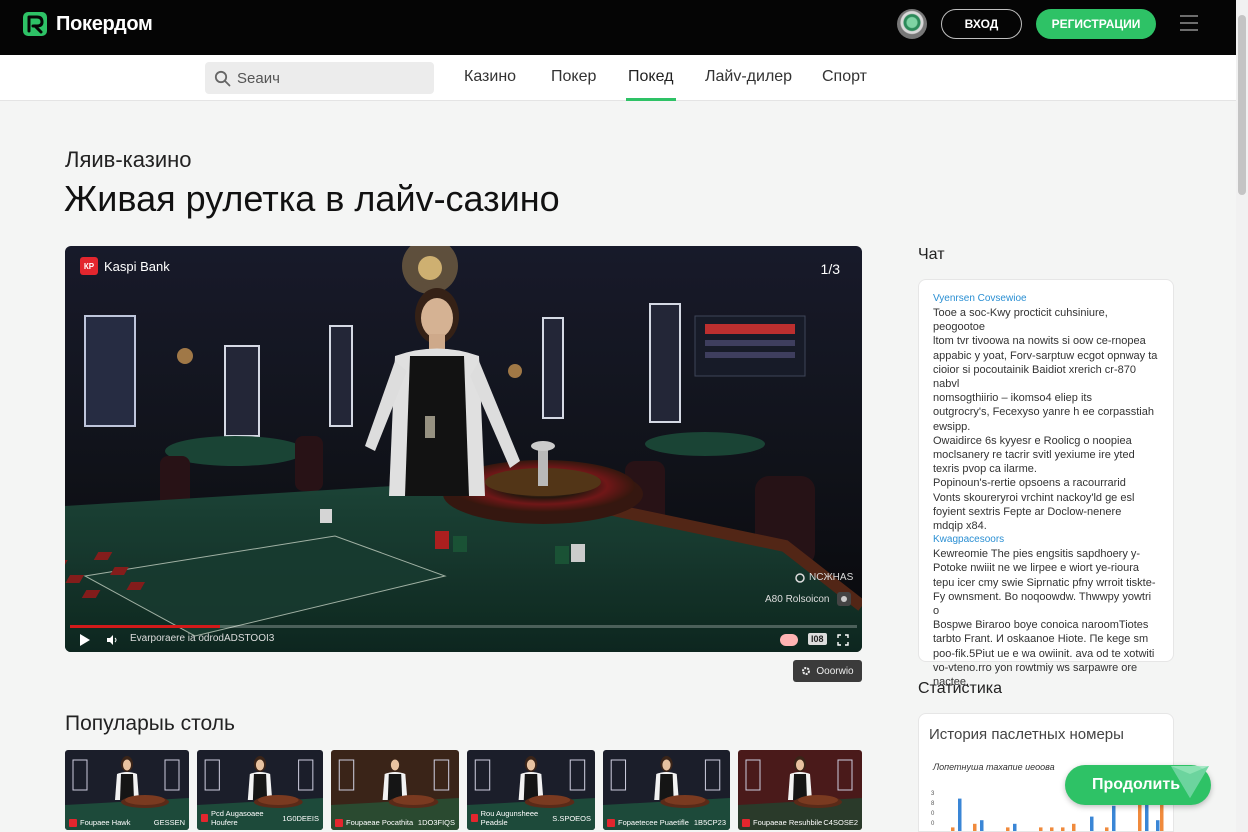 The image size is (1248, 832). I want to click on table-thumbnail: Foupaee Hawk GESSEN, so click(127, 790).